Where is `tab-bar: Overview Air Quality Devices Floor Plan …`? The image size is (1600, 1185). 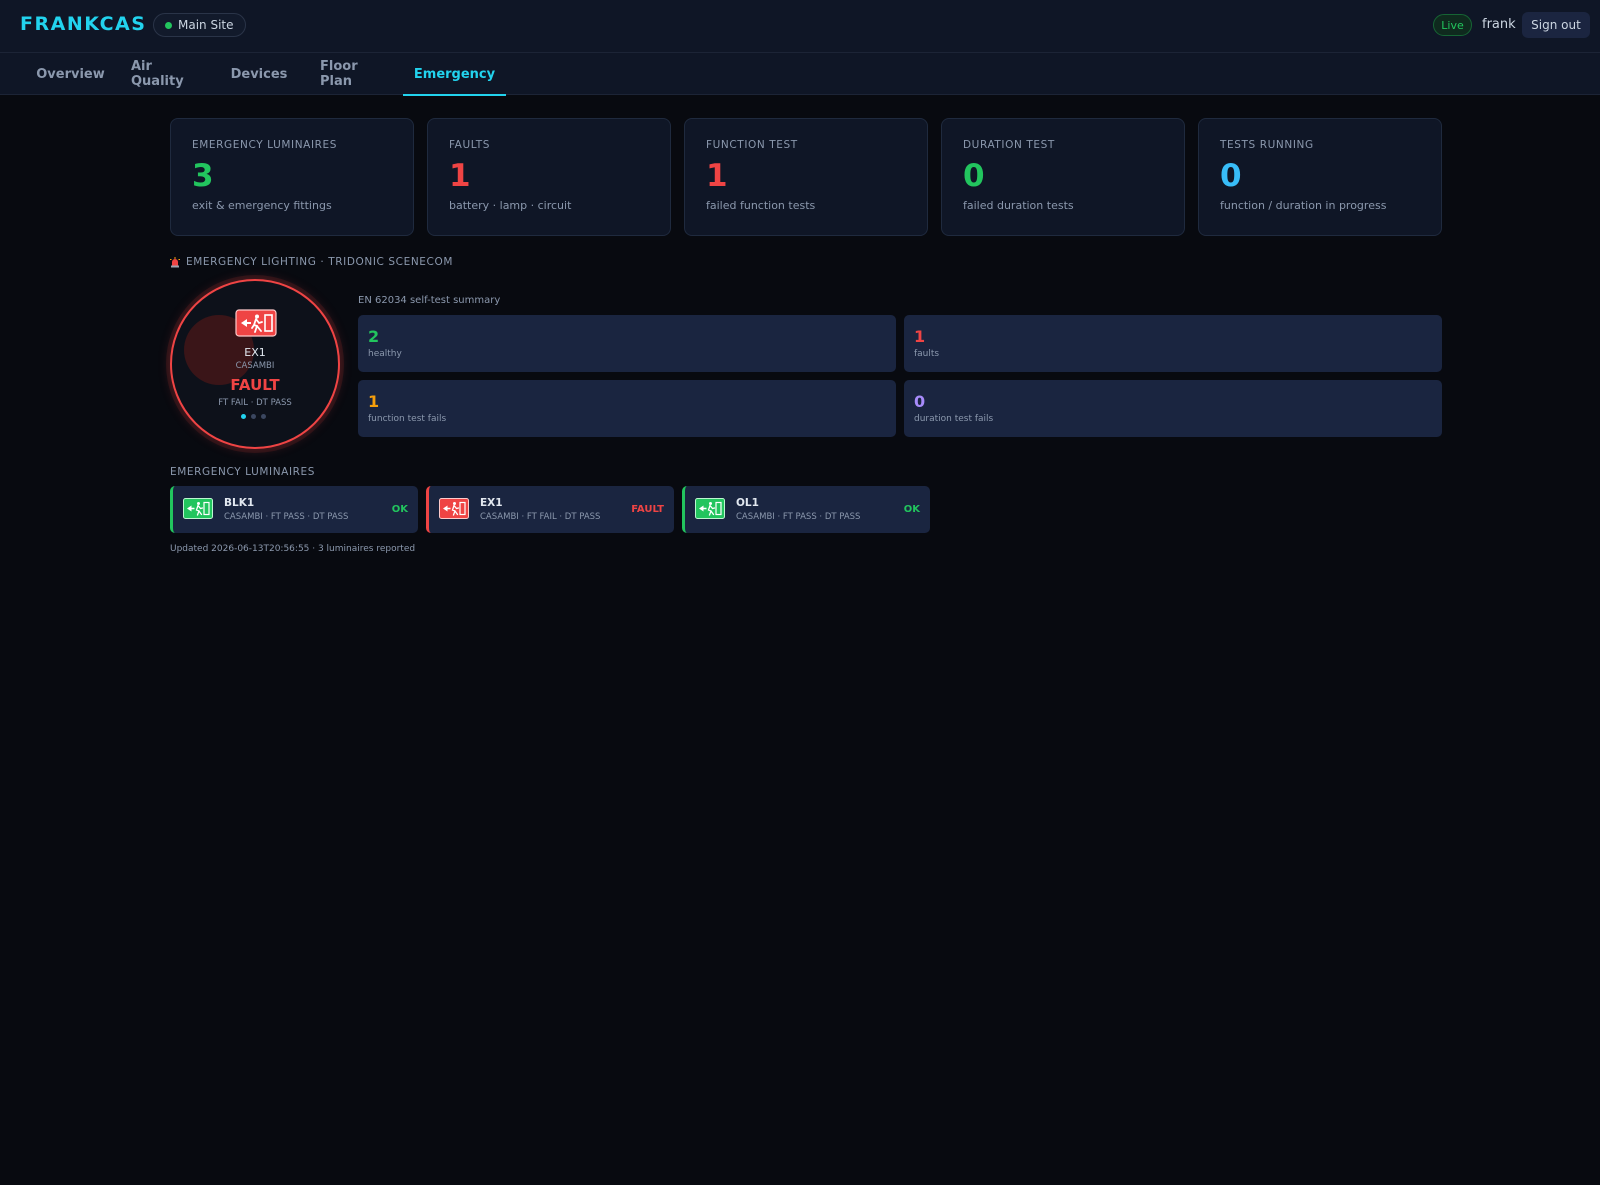
tab-bar: Overview Air Quality Devices Floor Plan … is located at coordinates (800, 74).